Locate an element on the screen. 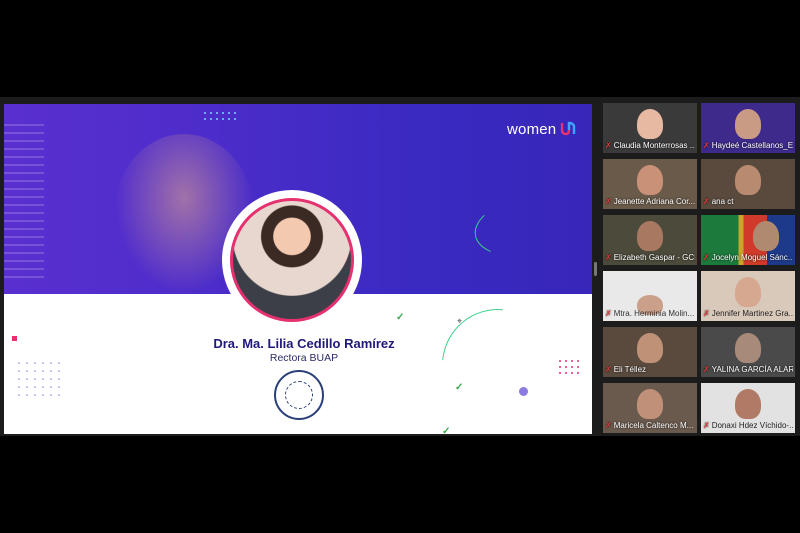 The width and height of the screenshot is (800, 533). dot-pattern-right is located at coordinates (569, 367).